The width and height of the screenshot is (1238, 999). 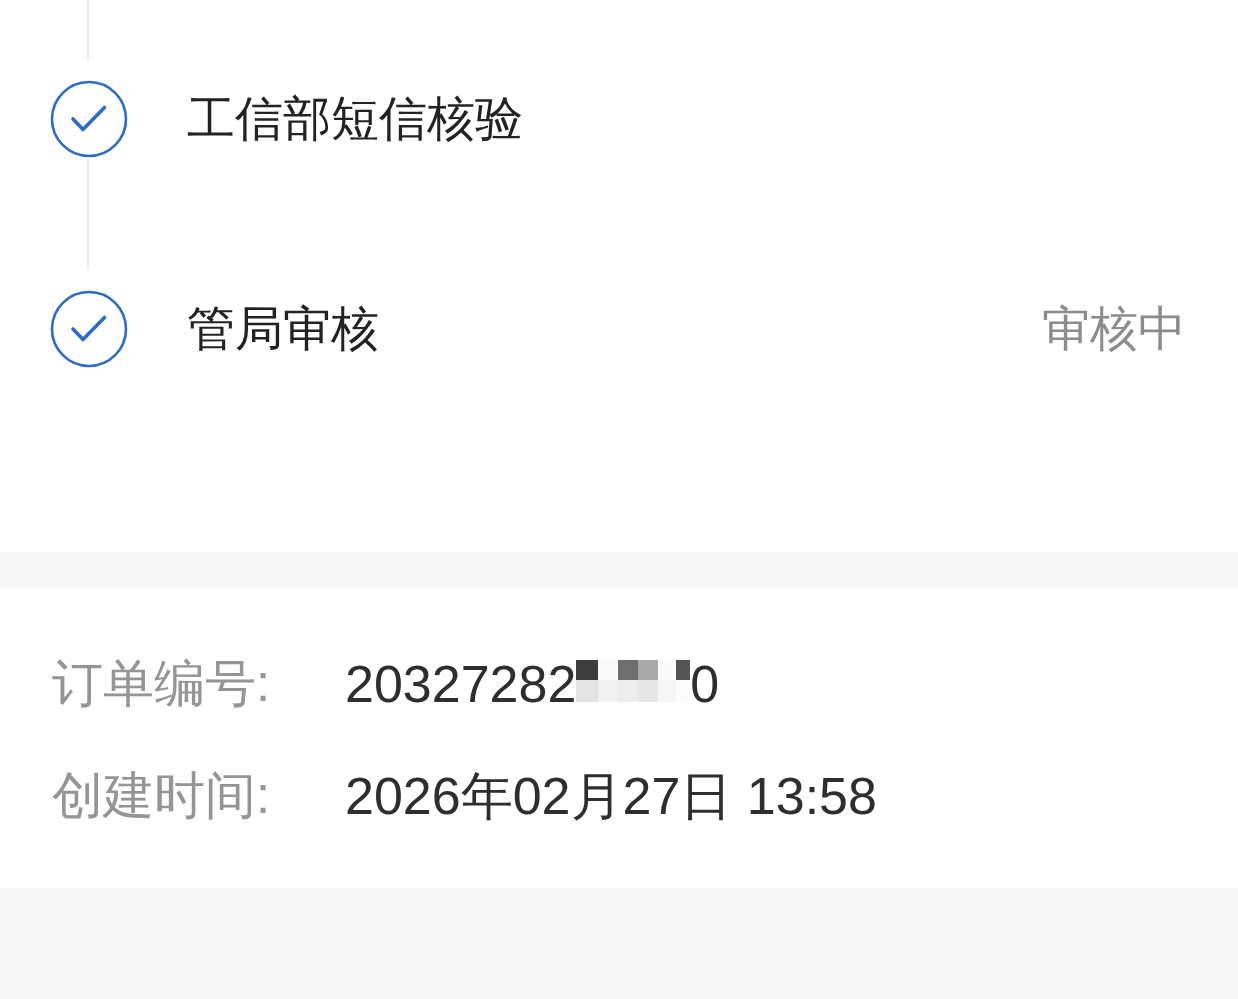 What do you see at coordinates (283, 329) in the screenshot?
I see `step-title: 管局审核` at bounding box center [283, 329].